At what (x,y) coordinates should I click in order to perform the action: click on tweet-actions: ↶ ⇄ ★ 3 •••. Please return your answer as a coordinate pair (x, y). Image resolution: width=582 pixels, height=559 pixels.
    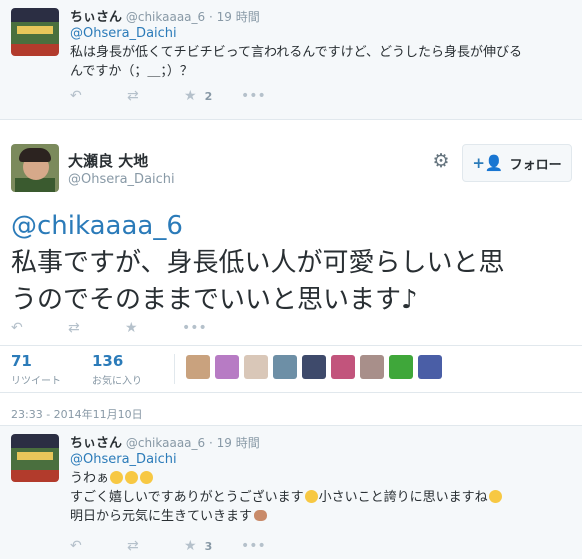
    Looking at the image, I should click on (184, 546).